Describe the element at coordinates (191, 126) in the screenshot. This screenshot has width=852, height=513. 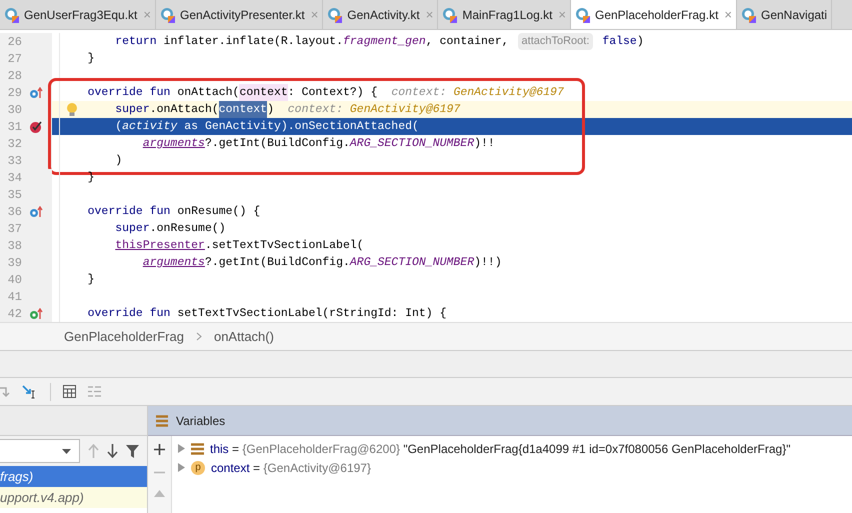
I see `keyword: as` at that location.